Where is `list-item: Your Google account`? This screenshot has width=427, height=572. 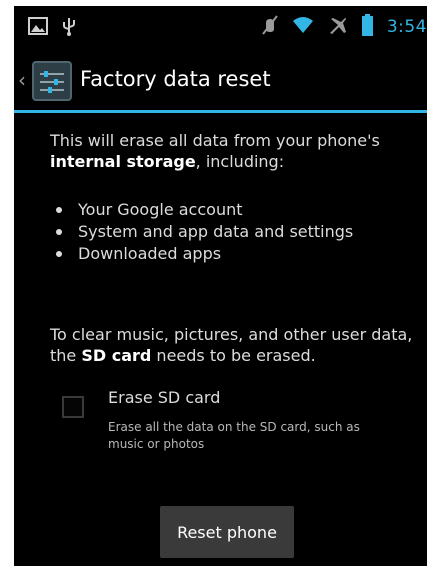 list-item: Your Google account is located at coordinates (201, 210).